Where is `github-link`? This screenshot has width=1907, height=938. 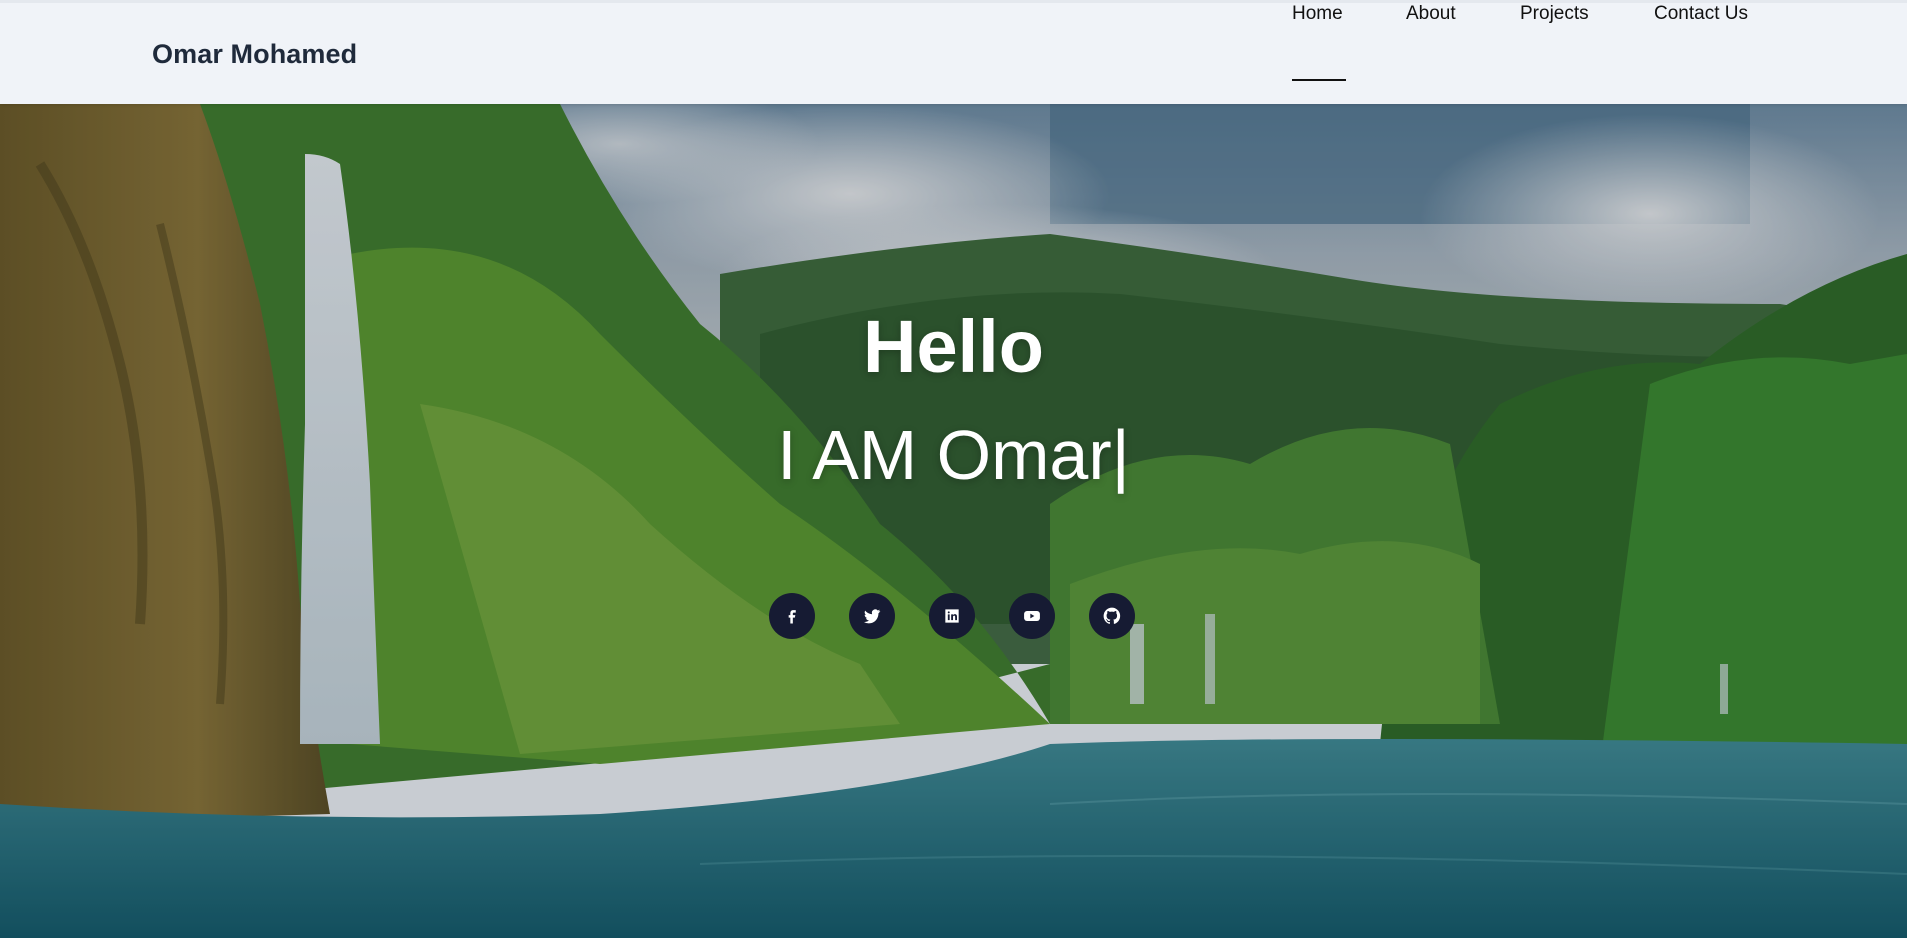 github-link is located at coordinates (1112, 616).